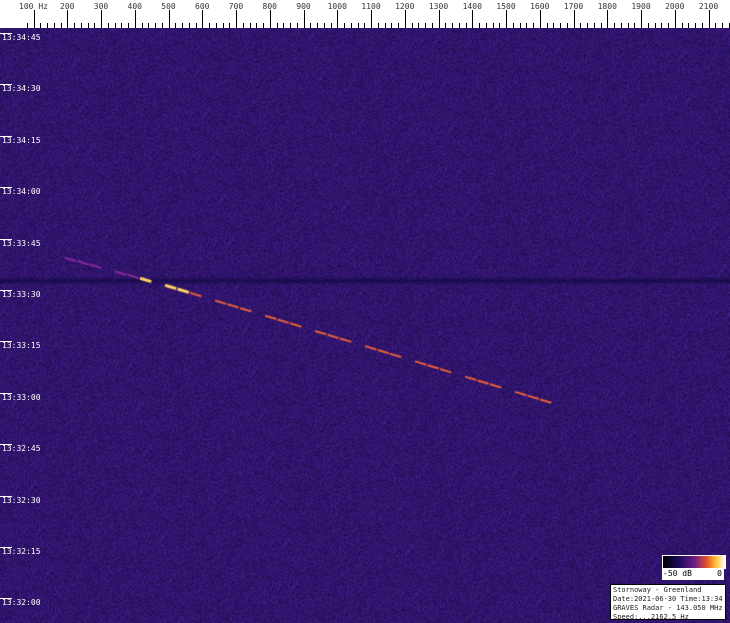 This screenshot has width=730, height=623. I want to click on x-tick-label: 200, so click(67, 6).